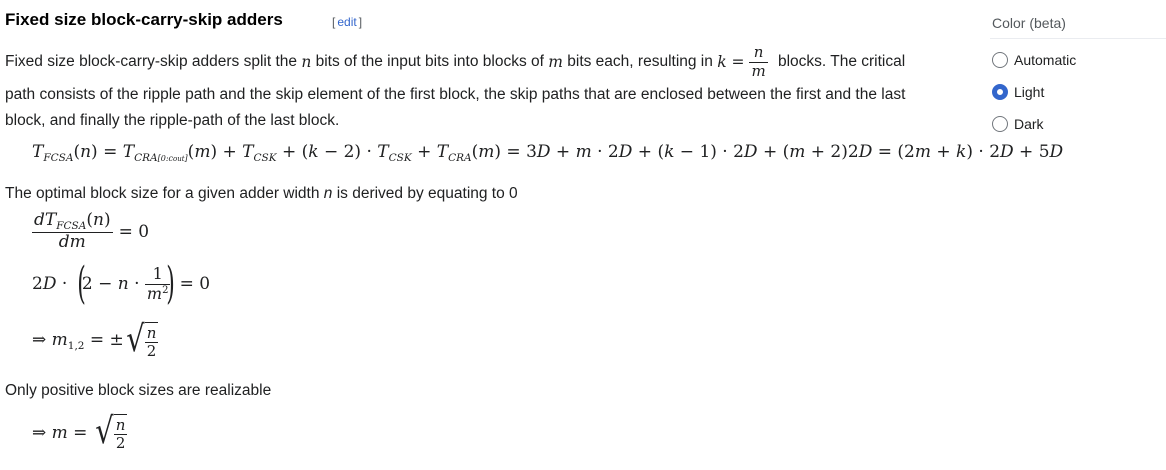  I want to click on section-heading: Fixed size block-carry-skip adders, so click(144, 19).